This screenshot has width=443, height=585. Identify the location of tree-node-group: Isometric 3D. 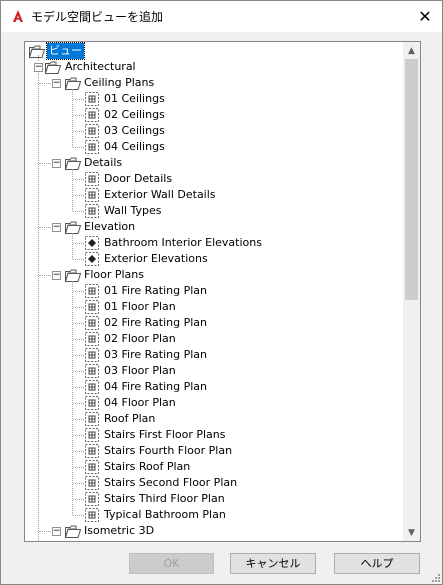
(119, 531).